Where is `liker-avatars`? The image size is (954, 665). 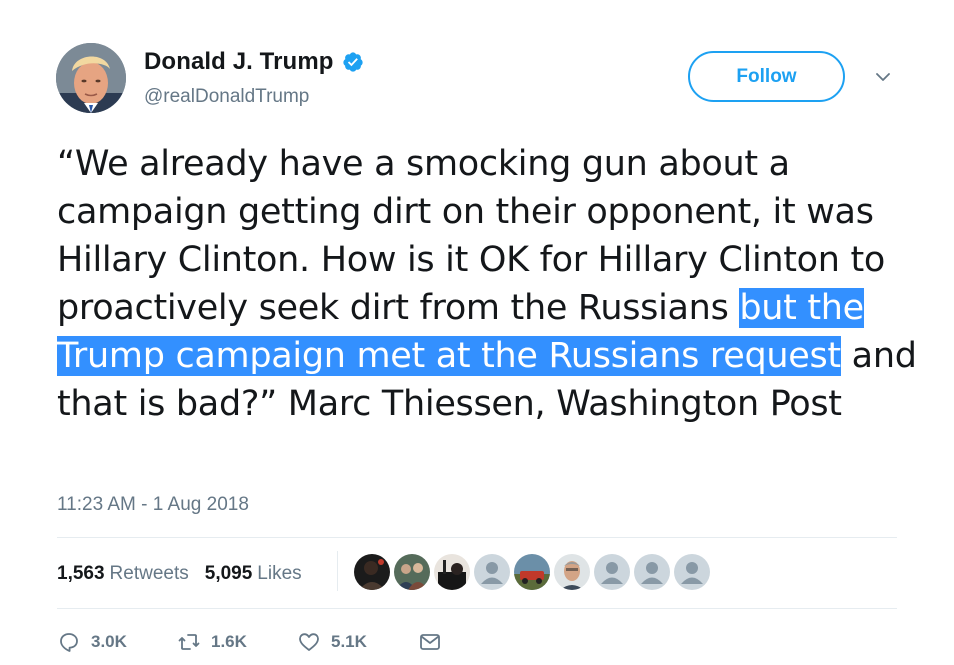
liker-avatars is located at coordinates (532, 572).